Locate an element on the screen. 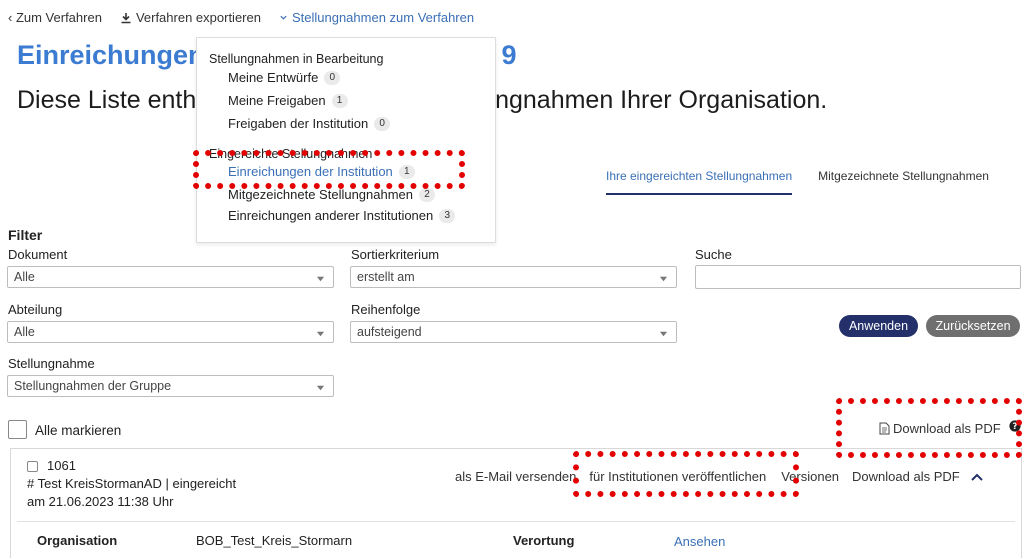 The height and width of the screenshot is (558, 1022). card-divider is located at coordinates (516, 521).